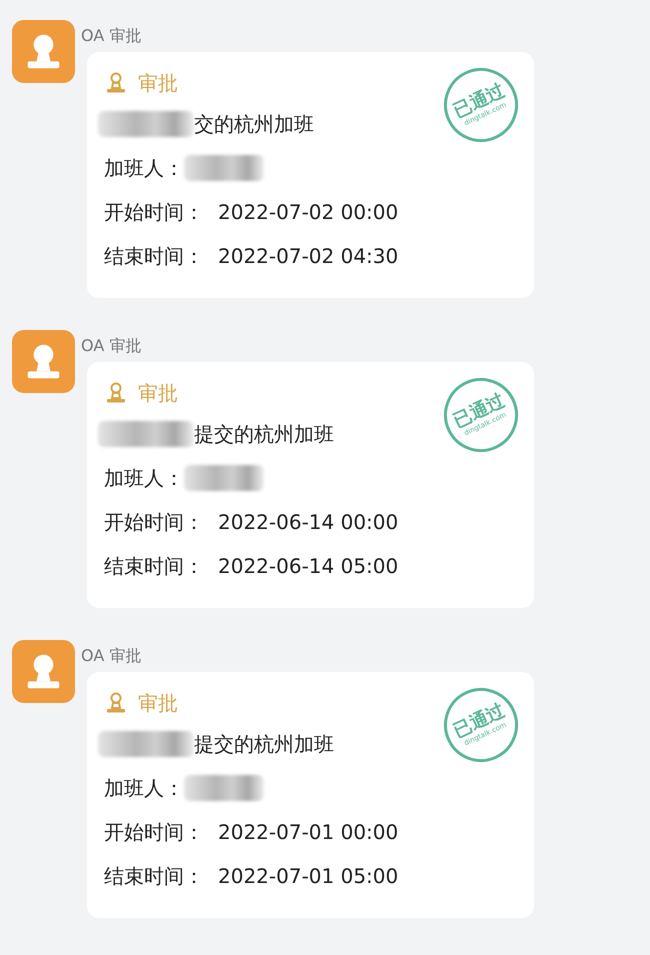 The image size is (650, 955). I want to click on field-value: 2022-07-01 05:00, so click(308, 876).